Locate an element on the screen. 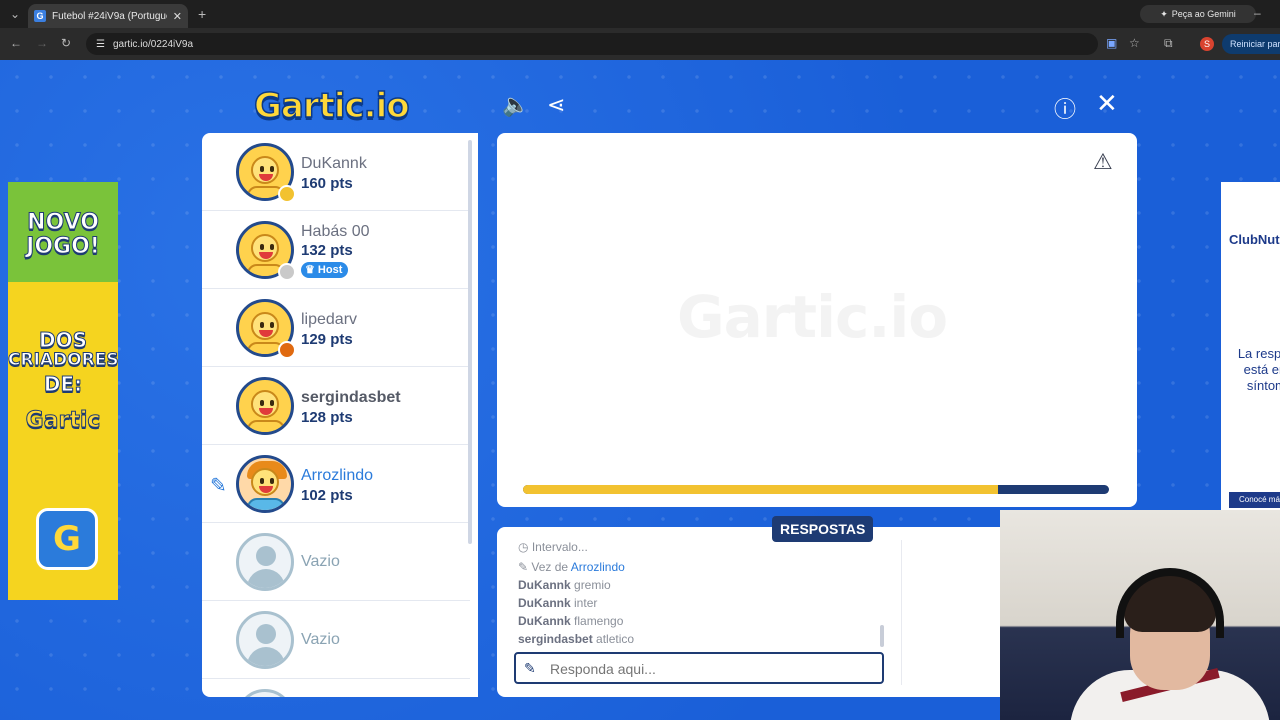 The image size is (1280, 720). turn-message: ✎ Vez de Arrozlindo is located at coordinates (571, 567).